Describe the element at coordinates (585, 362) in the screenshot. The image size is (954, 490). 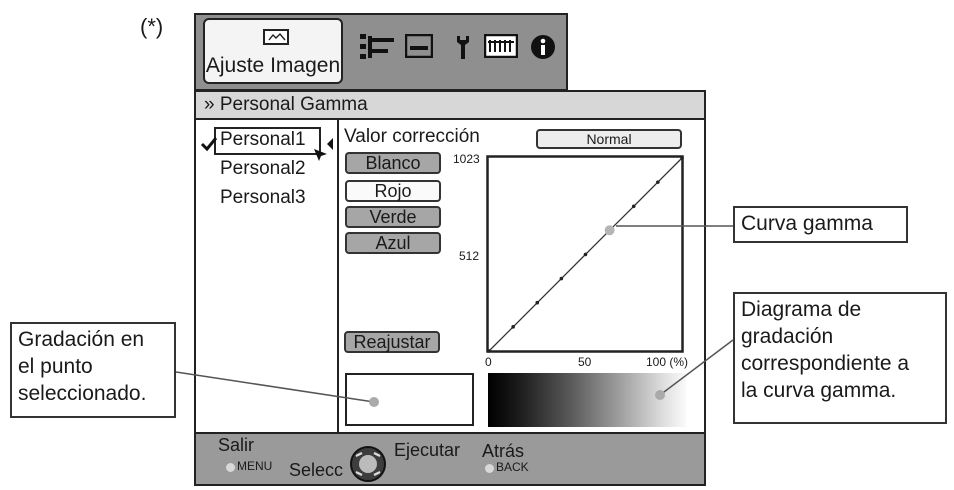
I see `x-tick-label-50: 50` at that location.